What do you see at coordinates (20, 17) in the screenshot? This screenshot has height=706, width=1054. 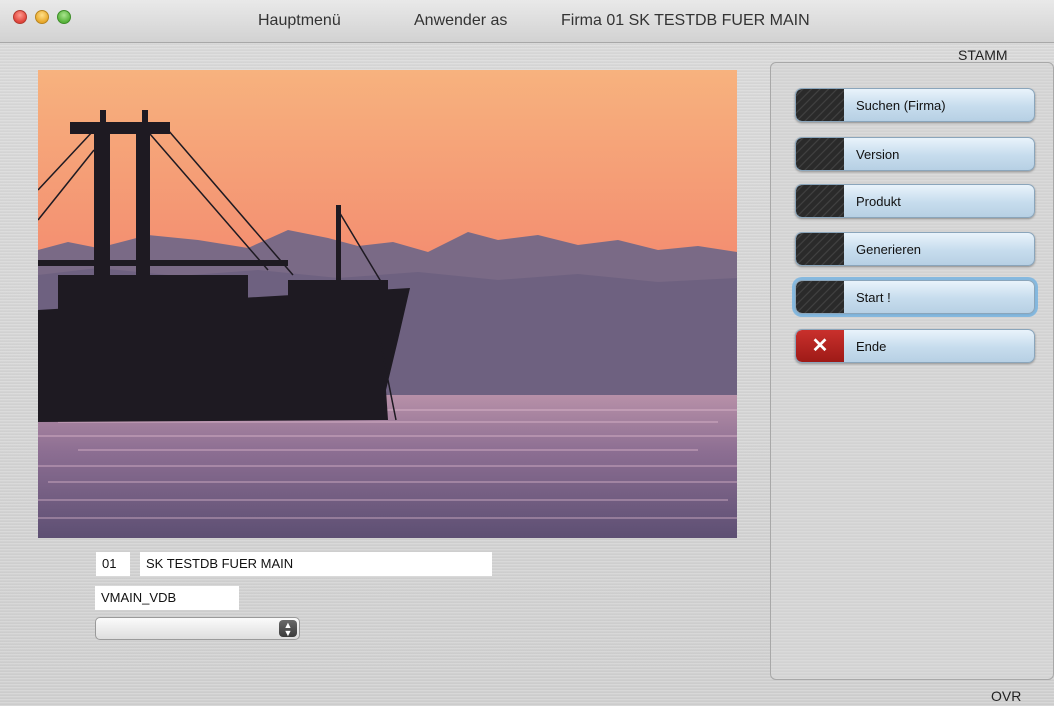 I see `close-window-button` at bounding box center [20, 17].